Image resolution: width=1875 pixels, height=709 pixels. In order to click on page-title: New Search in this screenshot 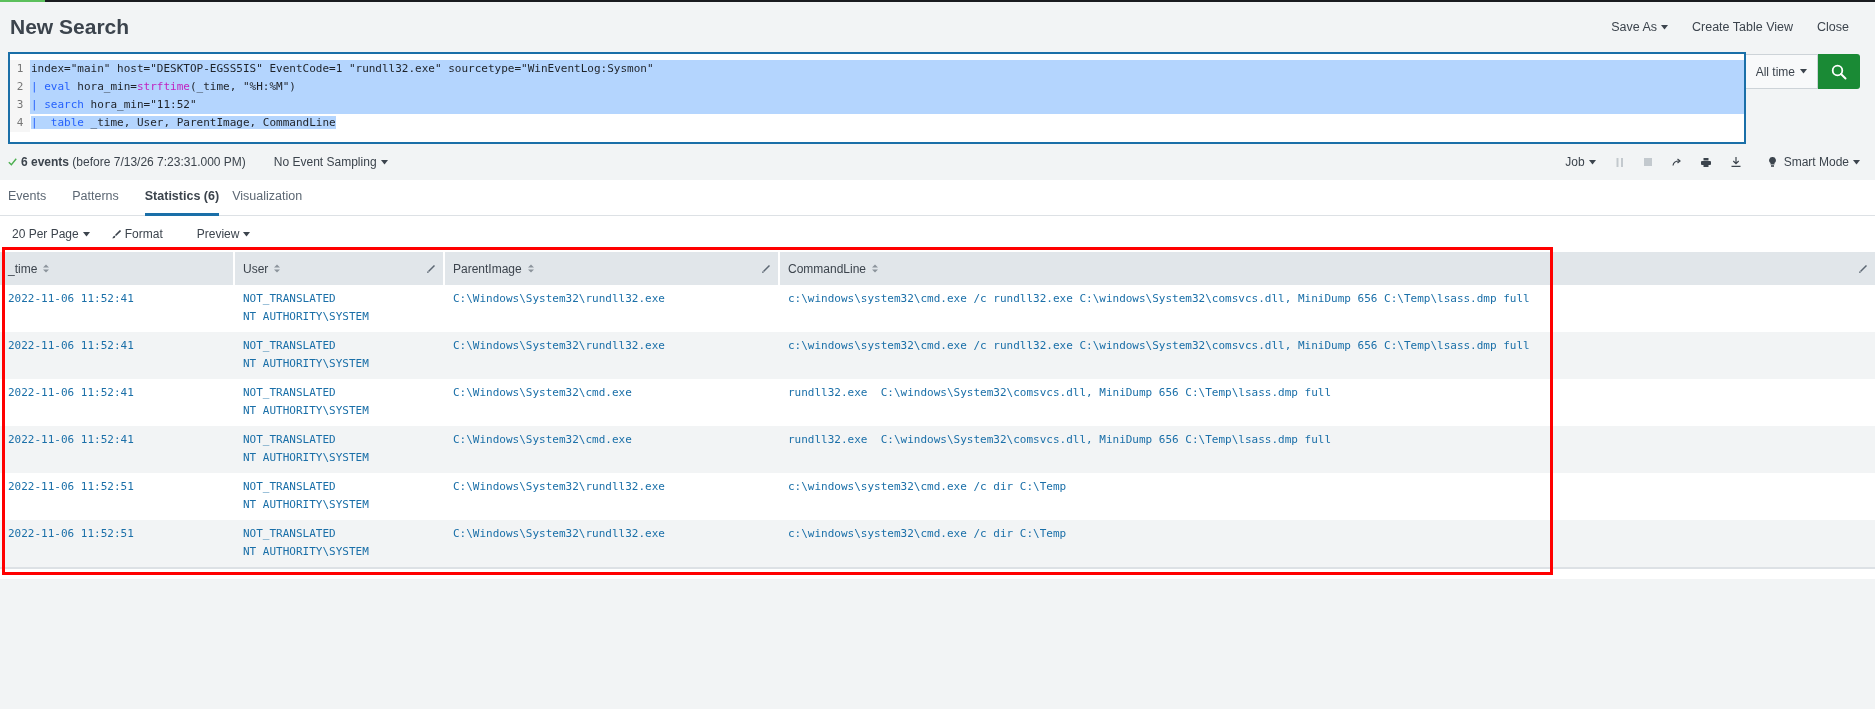, I will do `click(70, 27)`.